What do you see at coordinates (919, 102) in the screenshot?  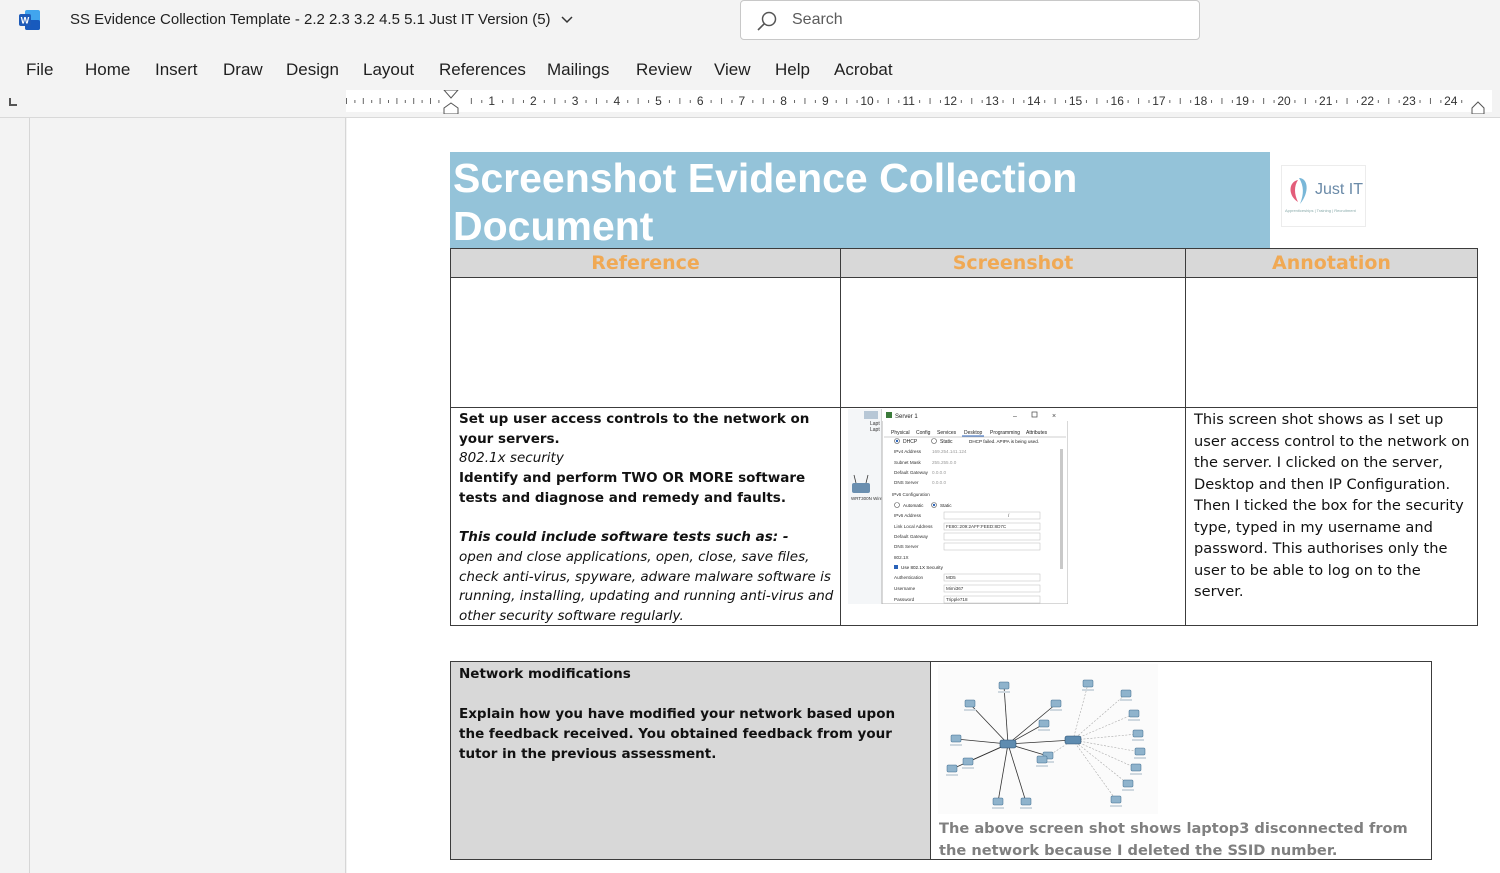 I see `horizontal-ruler: 1 2 3 4 5 6 7 8 9 10 11 12 13 14 15 16 17 18 19 20 21 22 23 24` at bounding box center [919, 102].